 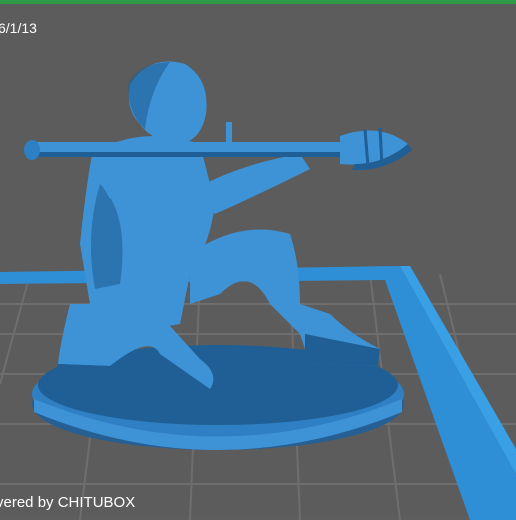 What do you see at coordinates (18, 28) in the screenshot?
I see `date-label: 6/1/13` at bounding box center [18, 28].